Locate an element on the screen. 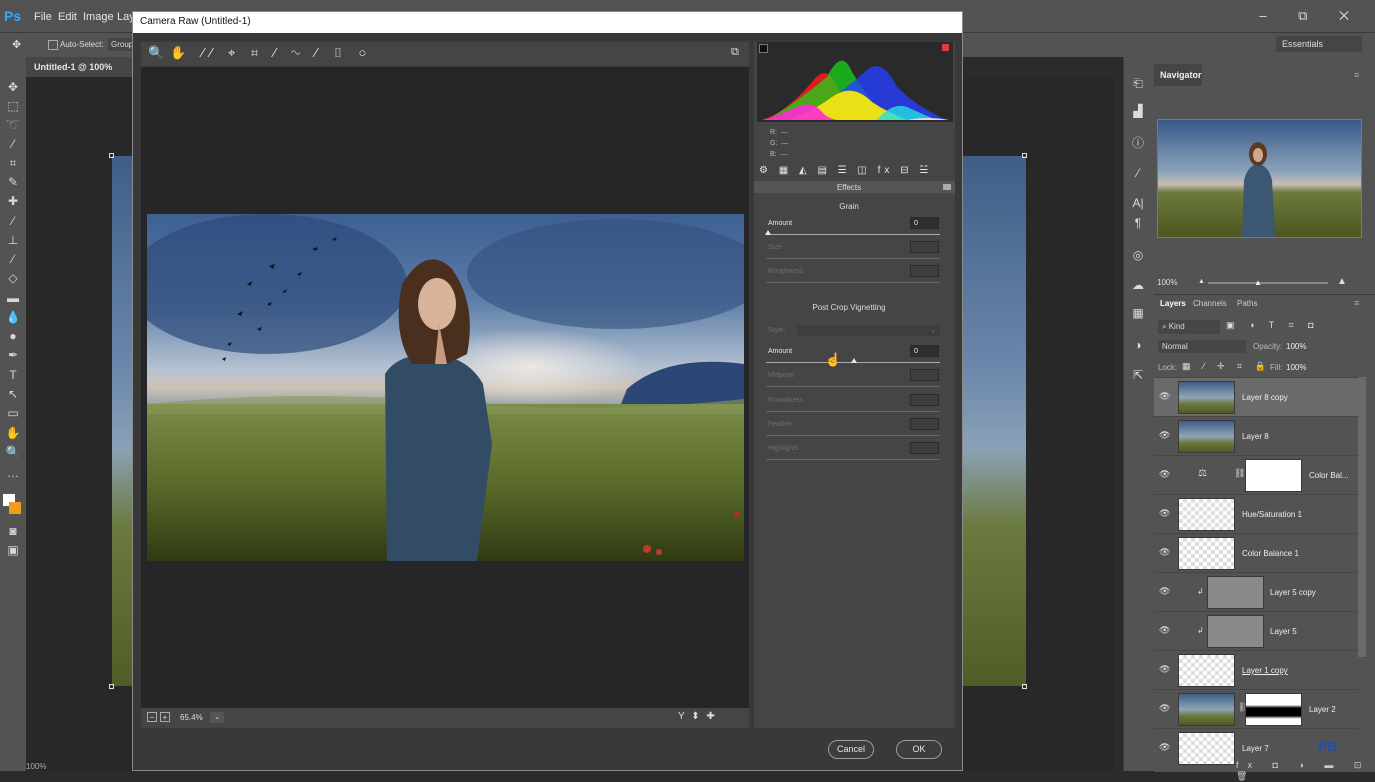 This screenshot has width=1375, height=782. navigator-zoom-value: 100% is located at coordinates (1167, 282).